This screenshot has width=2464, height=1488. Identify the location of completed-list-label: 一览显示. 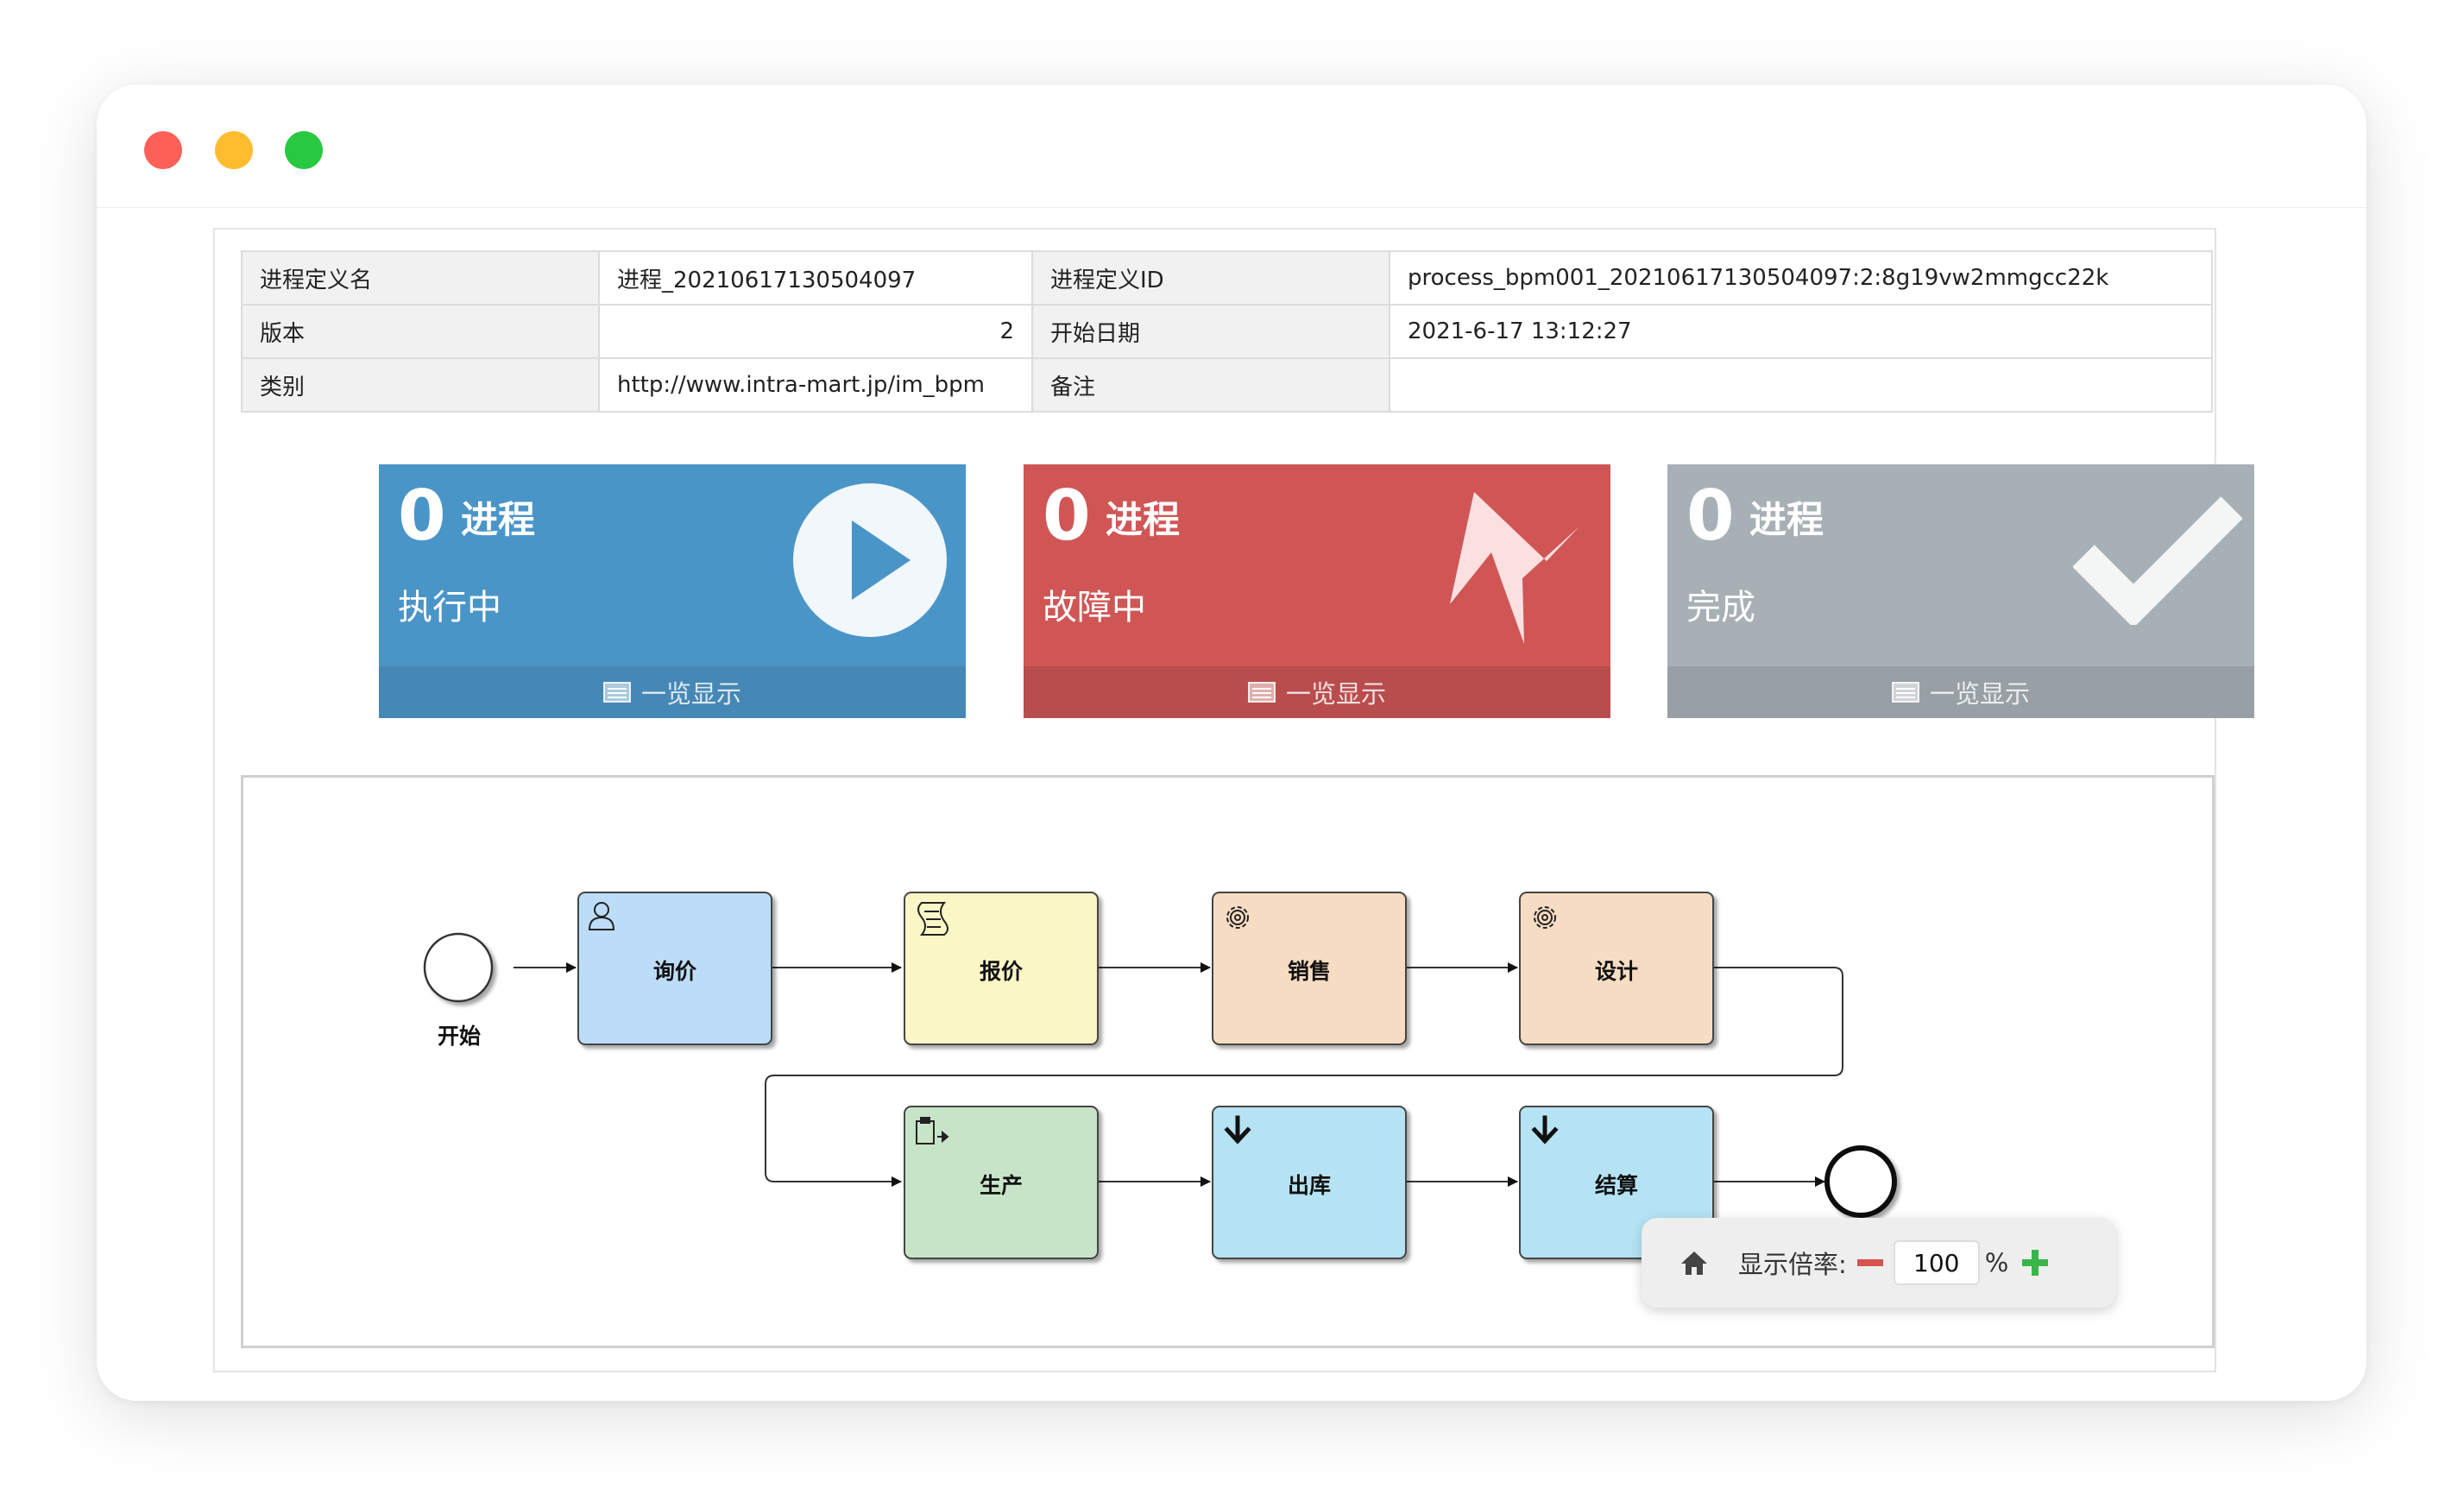
(1979, 694).